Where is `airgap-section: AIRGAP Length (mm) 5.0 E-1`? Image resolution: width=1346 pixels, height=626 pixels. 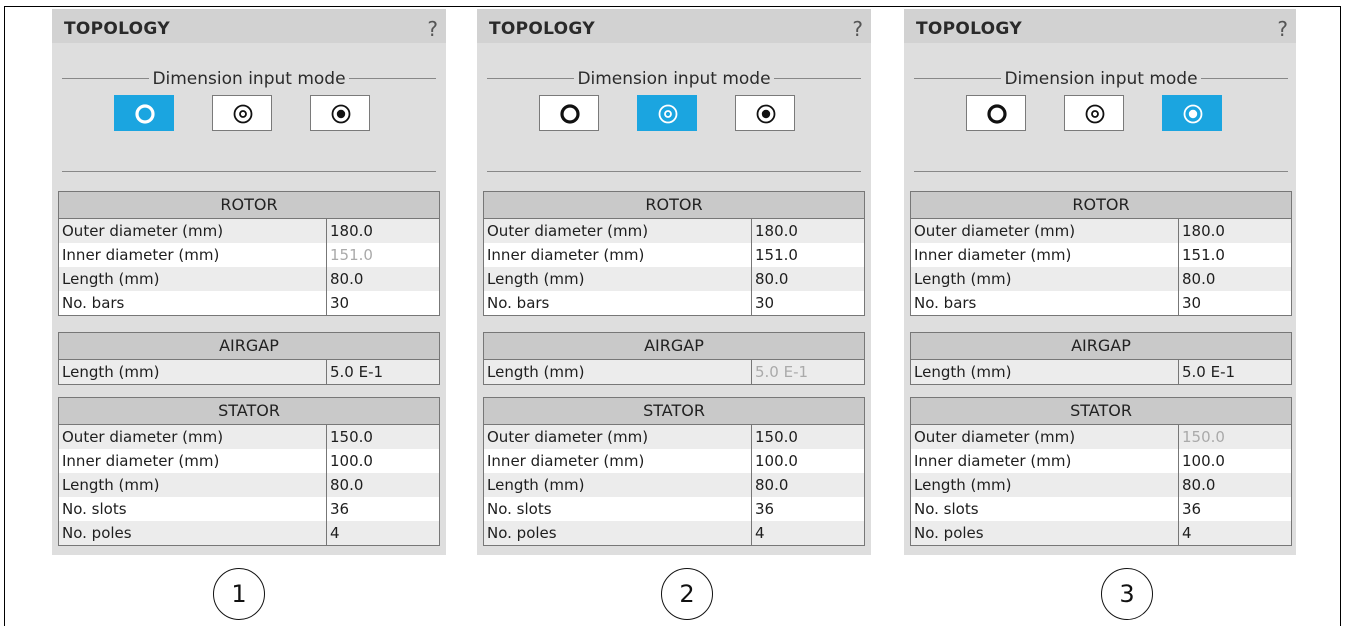 airgap-section: AIRGAP Length (mm) 5.0 E-1 is located at coordinates (249, 358).